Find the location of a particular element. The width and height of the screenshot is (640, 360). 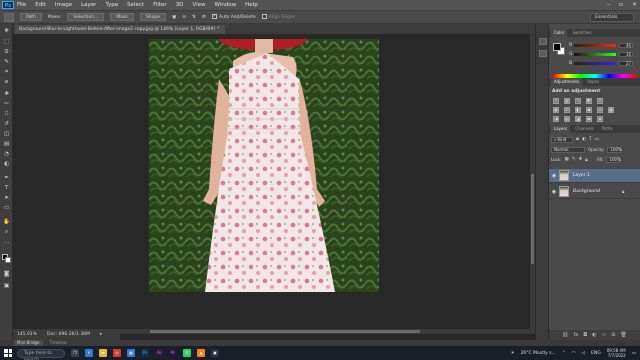

close-icon: ✕ is located at coordinates (634, 4).